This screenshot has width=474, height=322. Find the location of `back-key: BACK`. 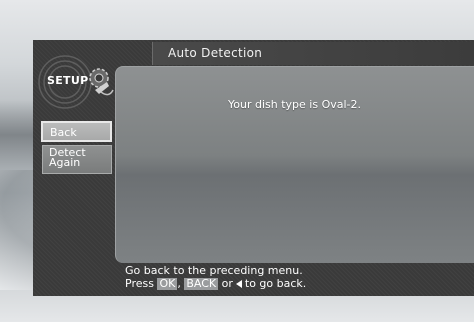

back-key: BACK is located at coordinates (201, 283).